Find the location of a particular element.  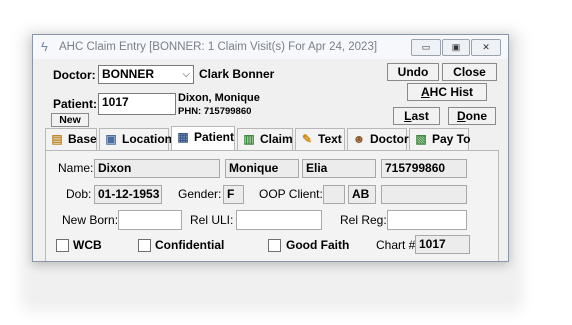

monitor-icon: ▣ is located at coordinates (111, 139).